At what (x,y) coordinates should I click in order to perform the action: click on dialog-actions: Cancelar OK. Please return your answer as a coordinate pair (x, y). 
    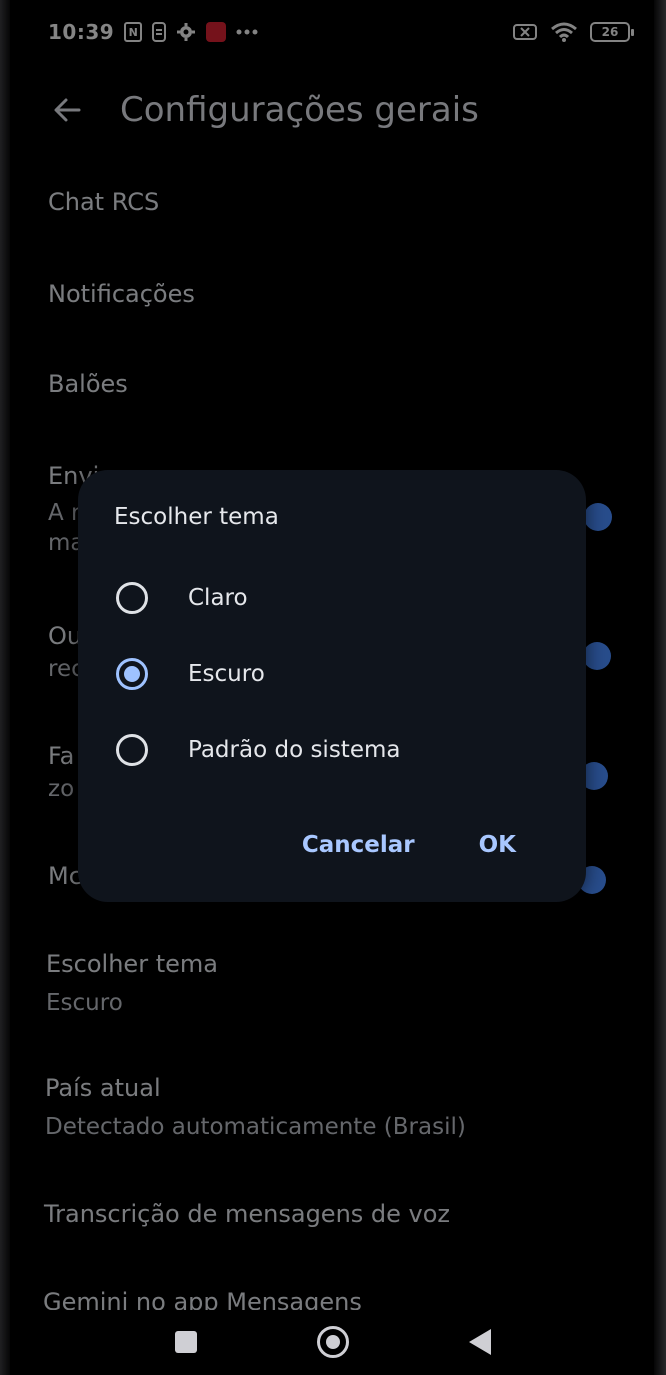
    Looking at the image, I should click on (409, 845).